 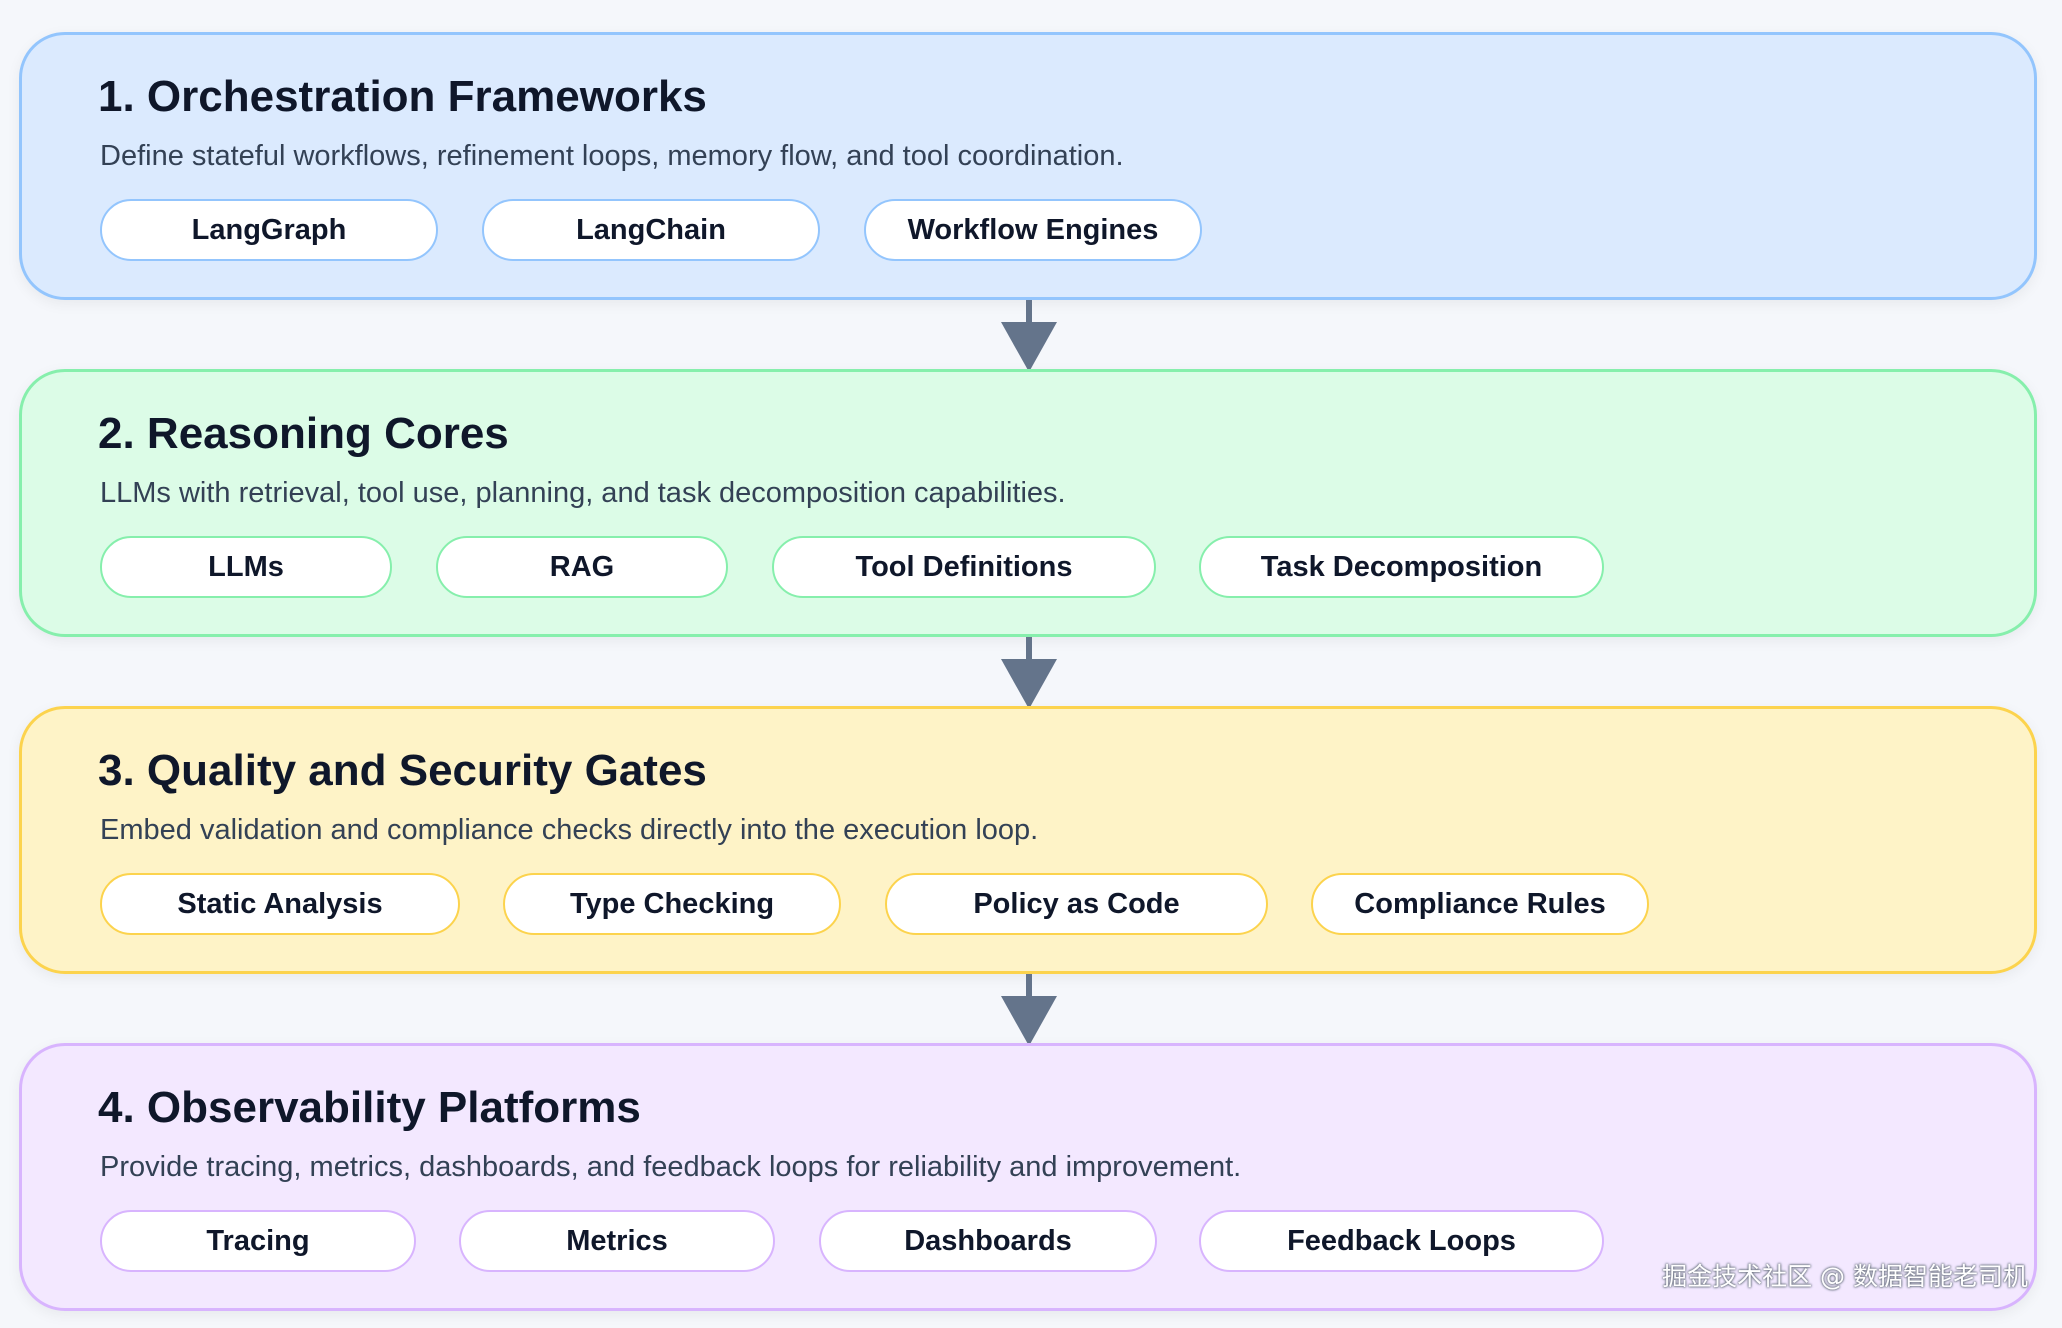 I want to click on watermark: 掘金技术社区 @ 数据智能老司机, so click(x=1845, y=1276).